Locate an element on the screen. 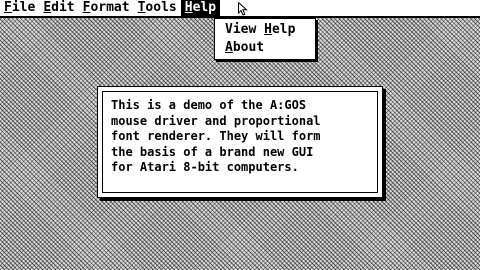 This screenshot has height=270, width=480. view-help-prefix: View is located at coordinates (245, 29).